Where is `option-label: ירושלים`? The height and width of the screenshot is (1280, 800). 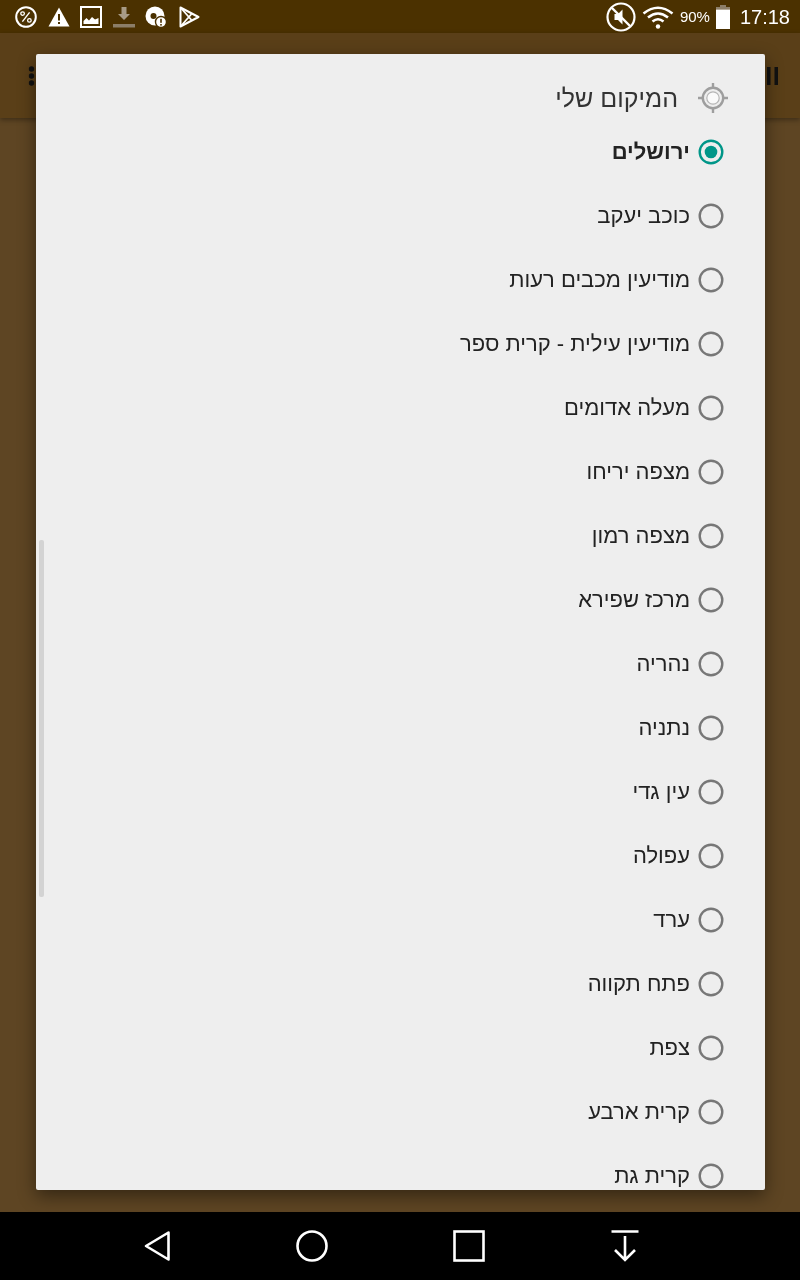 option-label: ירושלים is located at coordinates (650, 152).